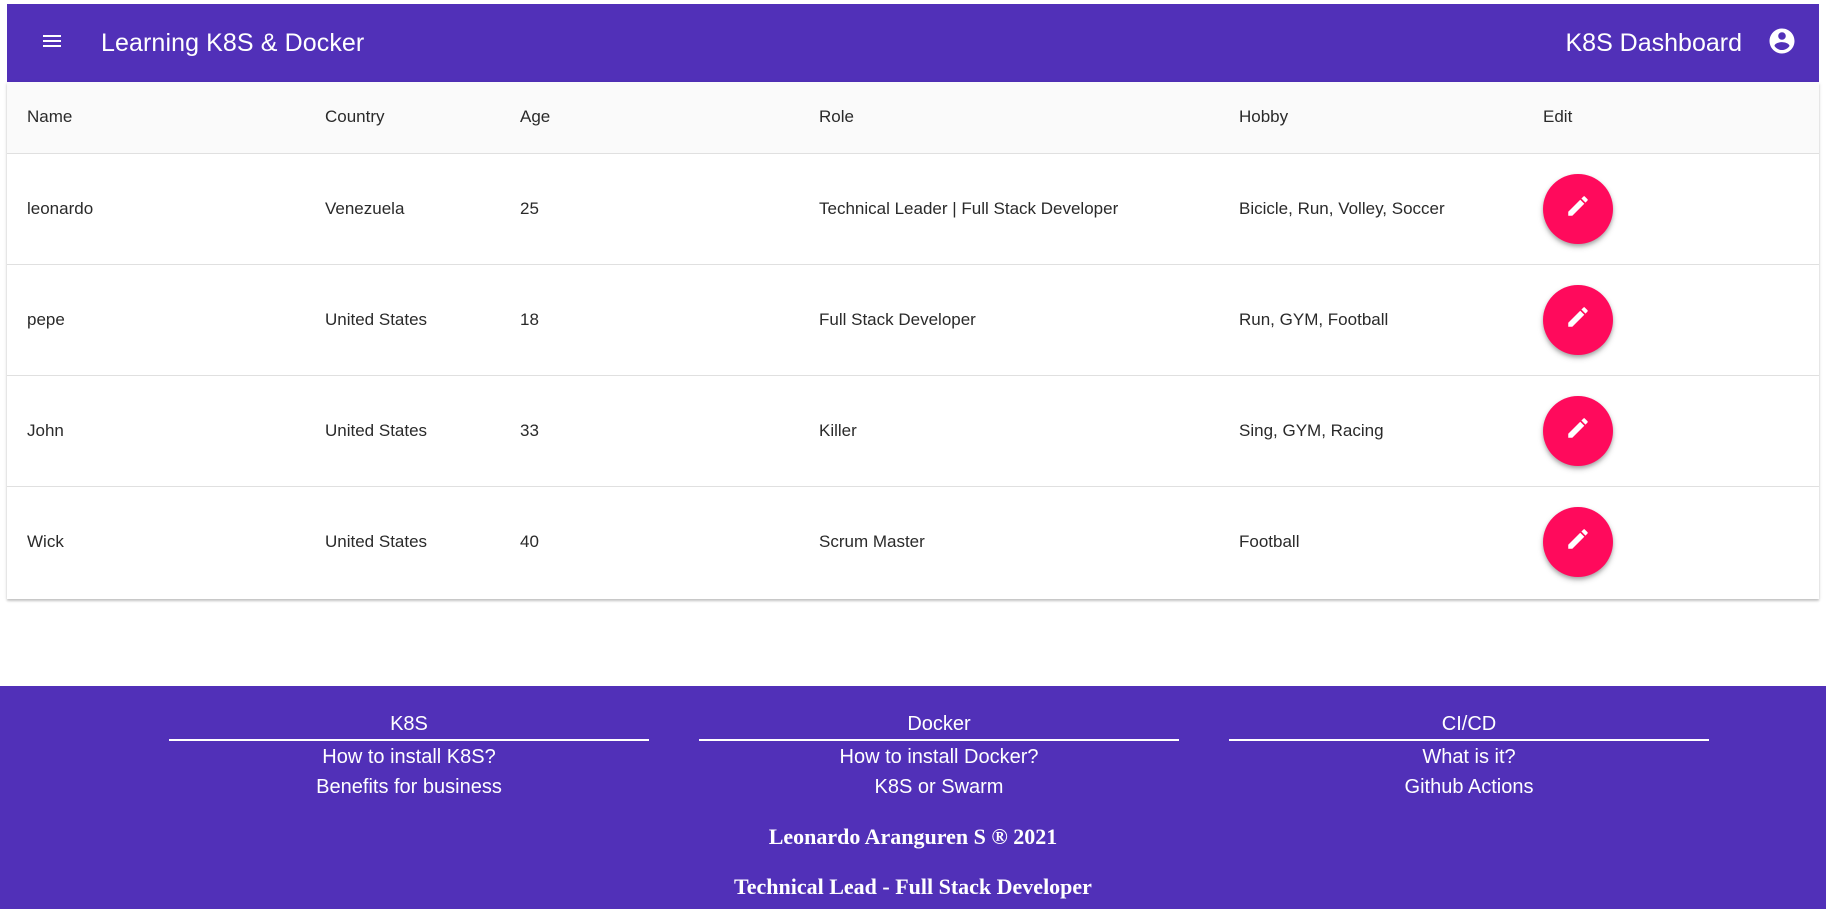  Describe the element at coordinates (233, 42) in the screenshot. I see `app-title: Learning K8S & Docker` at that location.